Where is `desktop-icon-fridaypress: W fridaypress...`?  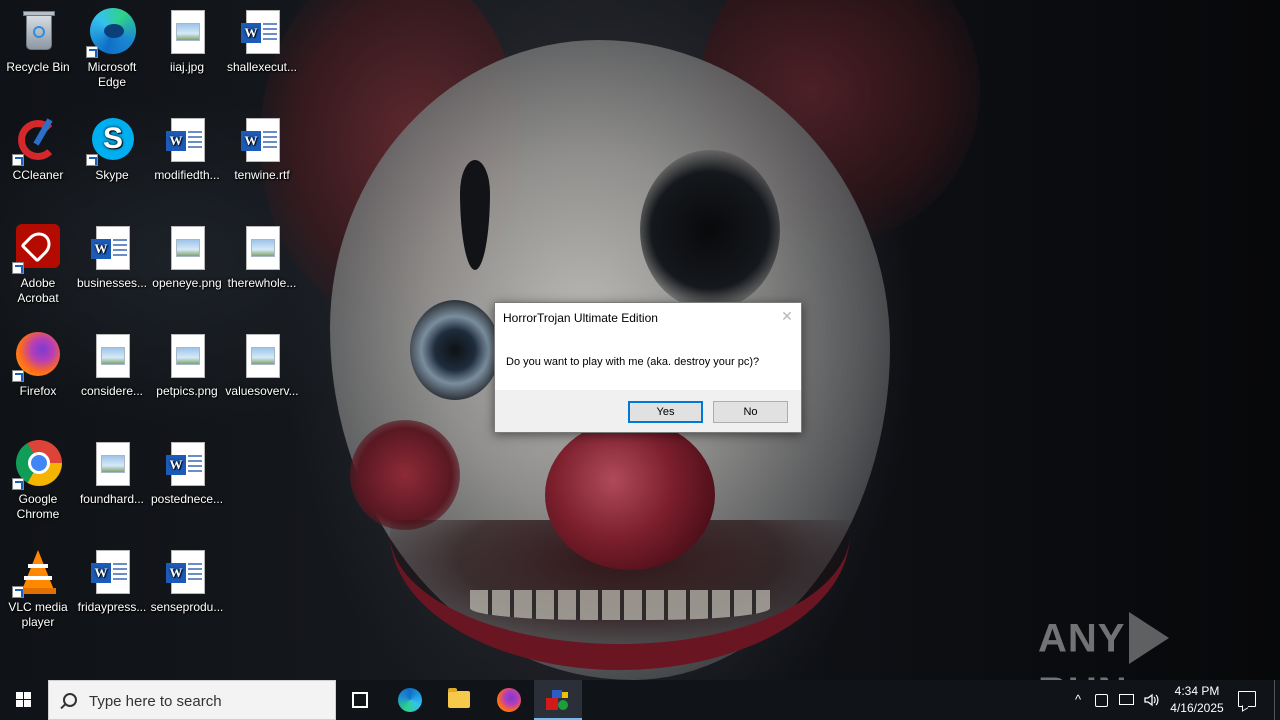 desktop-icon-fridaypress: W fridaypress... is located at coordinates (112, 581).